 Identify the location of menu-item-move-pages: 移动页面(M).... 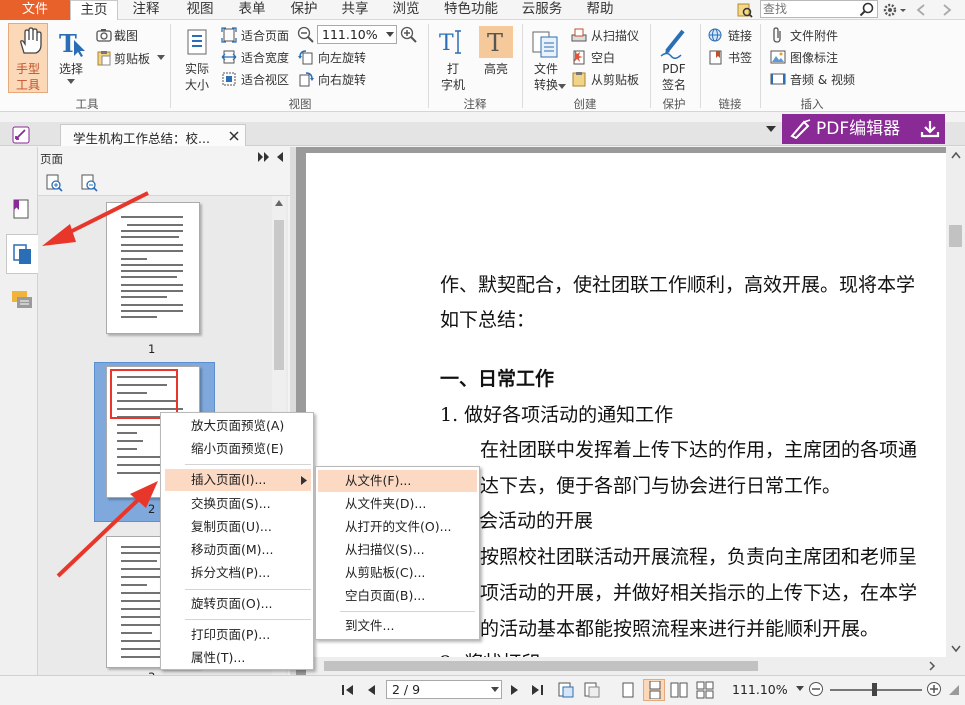
(232, 550).